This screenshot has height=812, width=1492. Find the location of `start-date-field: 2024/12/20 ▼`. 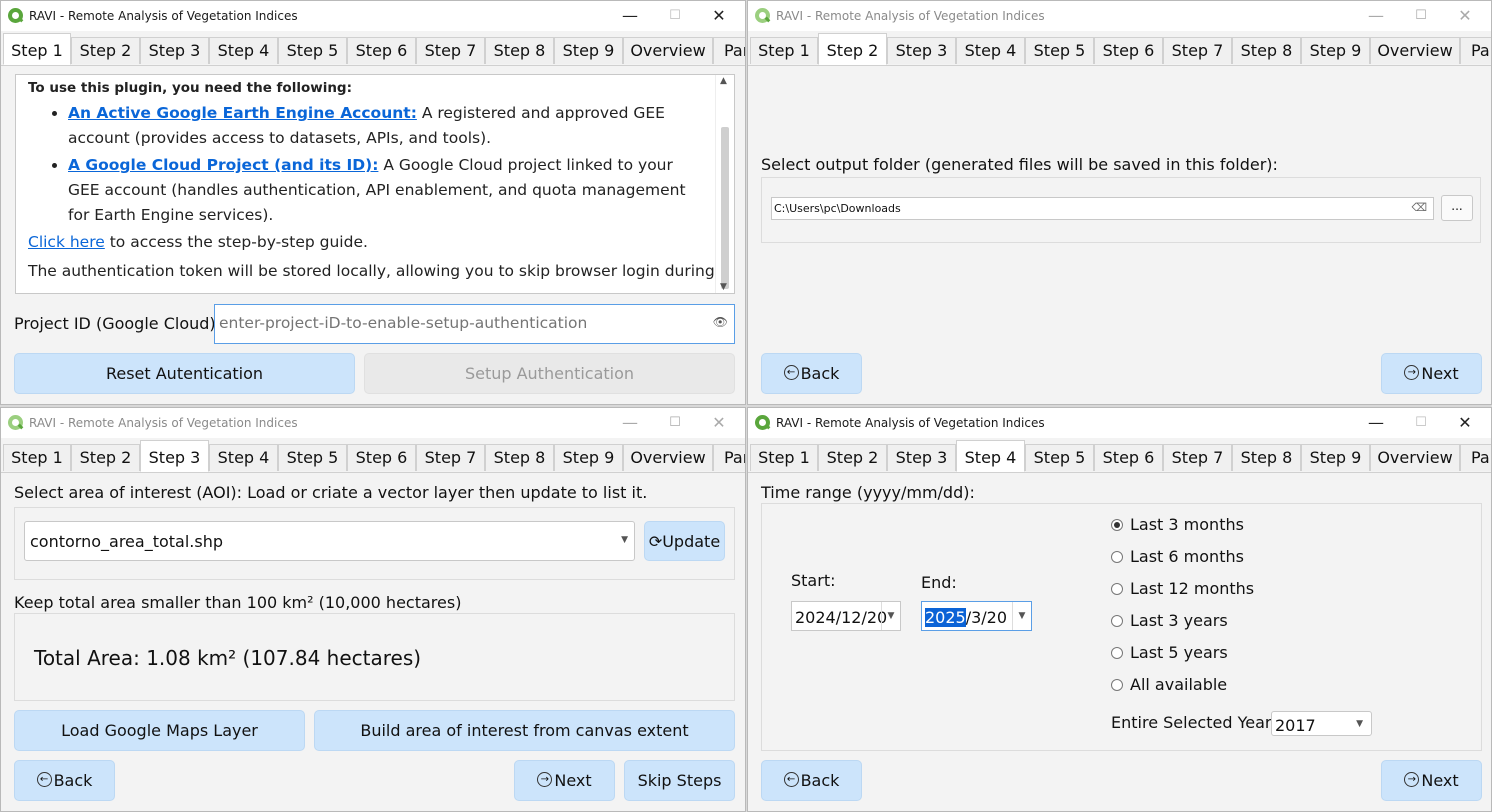

start-date-field: 2024/12/20 ▼ is located at coordinates (846, 616).